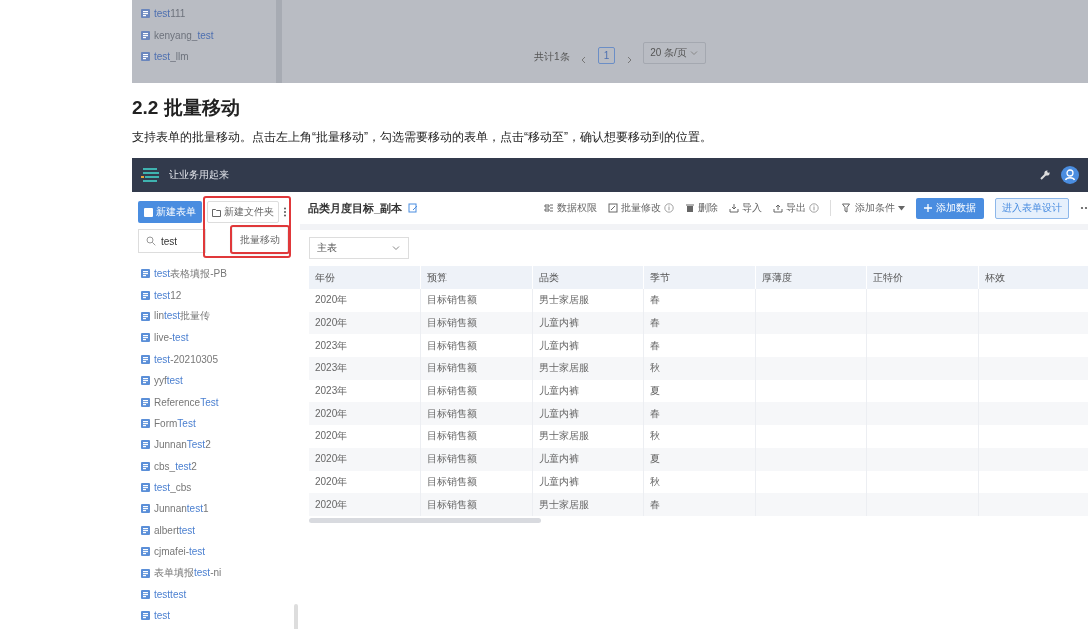 This screenshot has width=1088, height=635. Describe the element at coordinates (216, 380) in the screenshot. I see `sidebar-item: yyftest` at that location.